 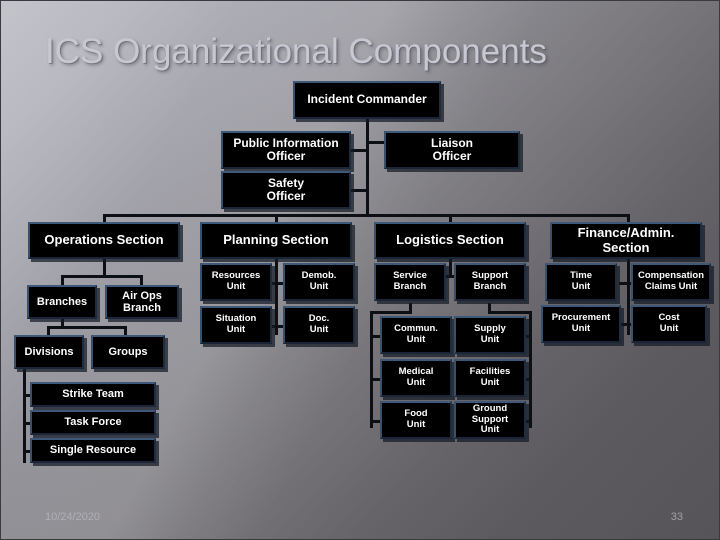 What do you see at coordinates (73, 517) in the screenshot?
I see `footer-date: 10/24/2020` at bounding box center [73, 517].